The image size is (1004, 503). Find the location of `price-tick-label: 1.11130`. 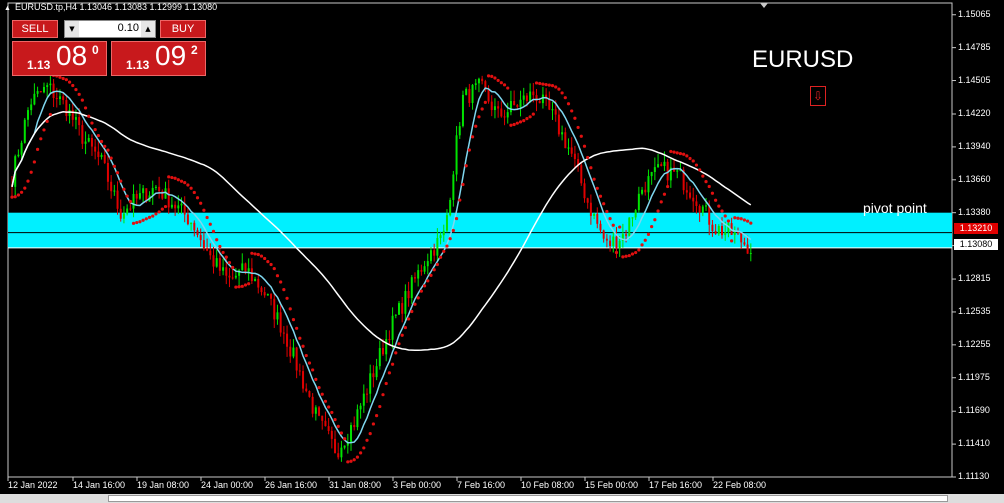

price-tick-label: 1.11130 is located at coordinates (974, 476).